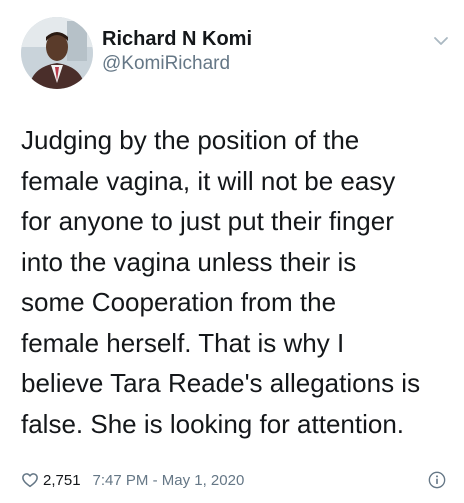  Describe the element at coordinates (169, 480) in the screenshot. I see `tweet-timestamp: 7:47 PM - May 1, 2020` at that location.